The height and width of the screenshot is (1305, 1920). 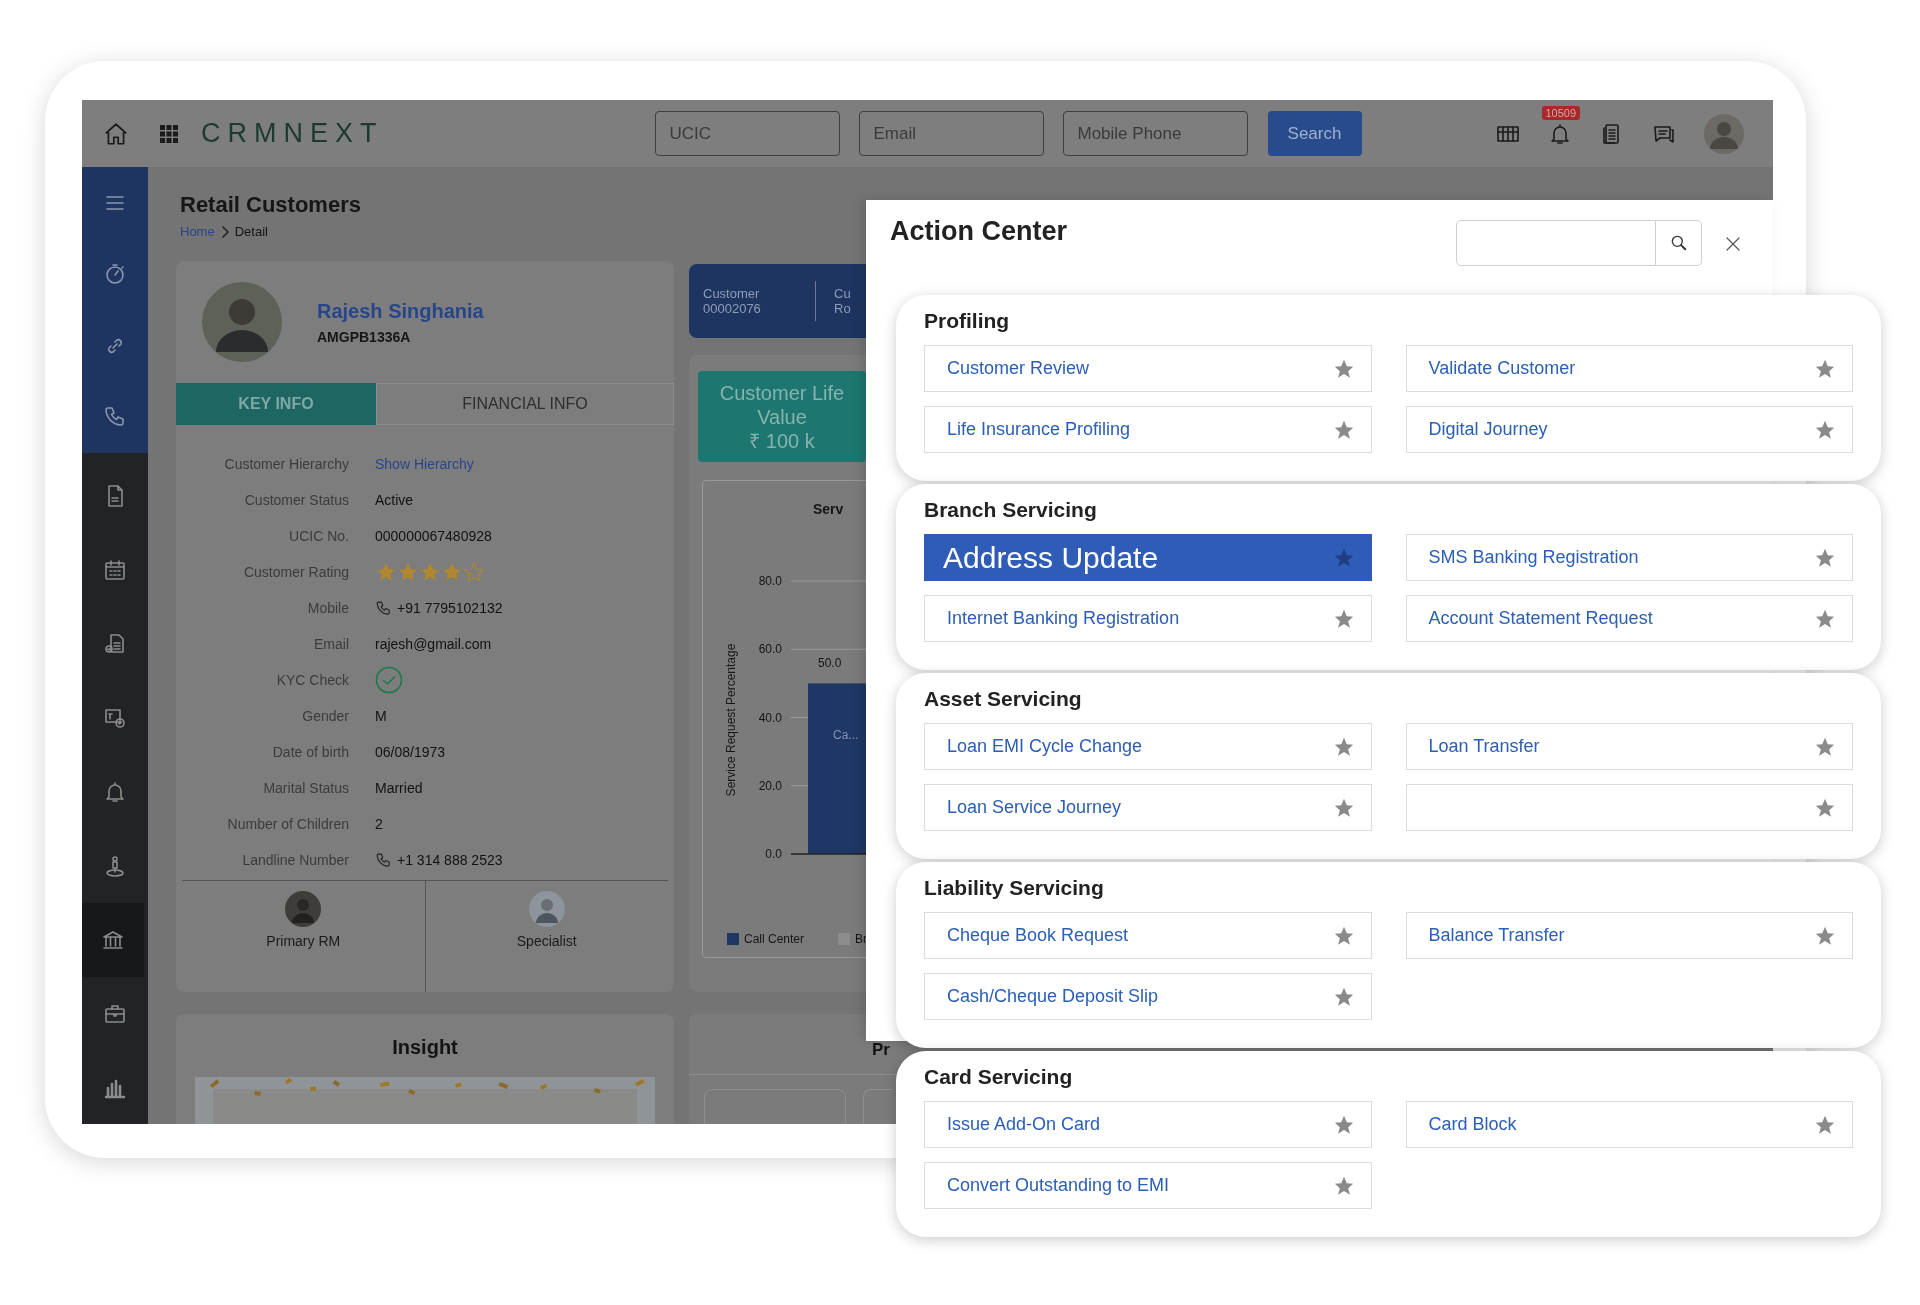 I want to click on calendar-icon, so click(x=115, y=570).